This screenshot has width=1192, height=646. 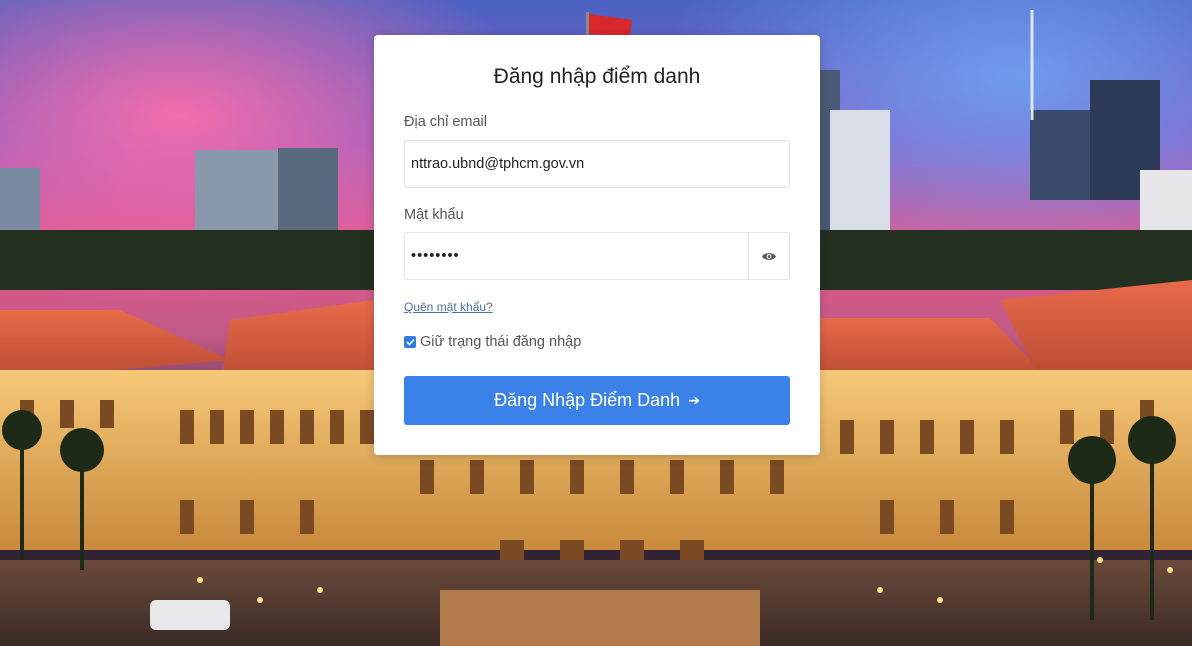 I want to click on forgot-password-link: Quên mật khẩu?, so click(x=448, y=307).